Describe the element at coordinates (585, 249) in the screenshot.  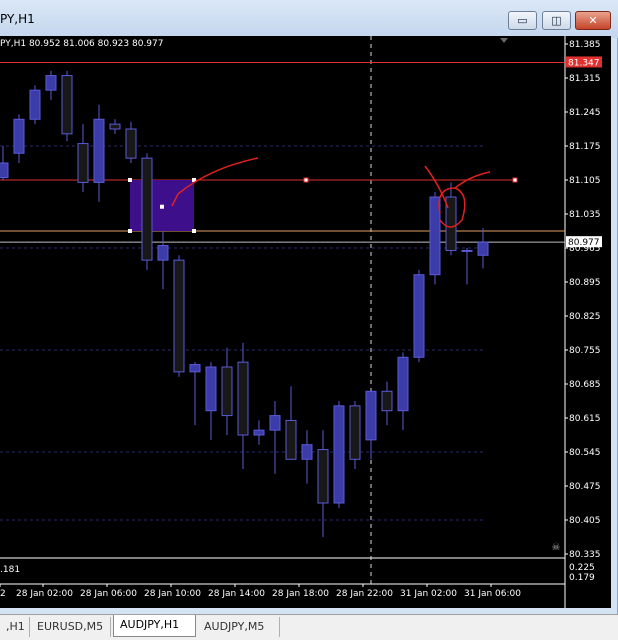
I see `price-label: 80.965` at that location.